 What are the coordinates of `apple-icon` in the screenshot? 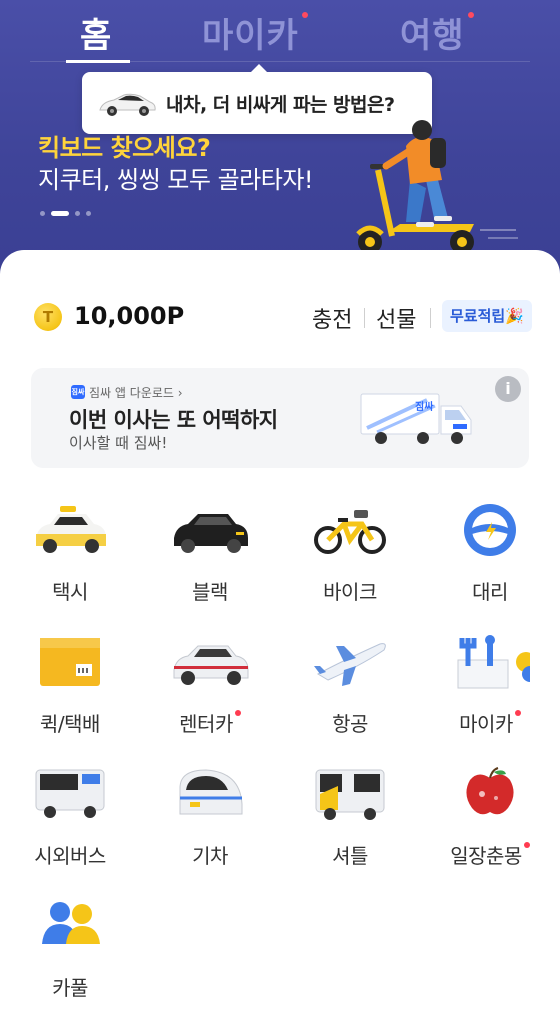 It's located at (490, 791).